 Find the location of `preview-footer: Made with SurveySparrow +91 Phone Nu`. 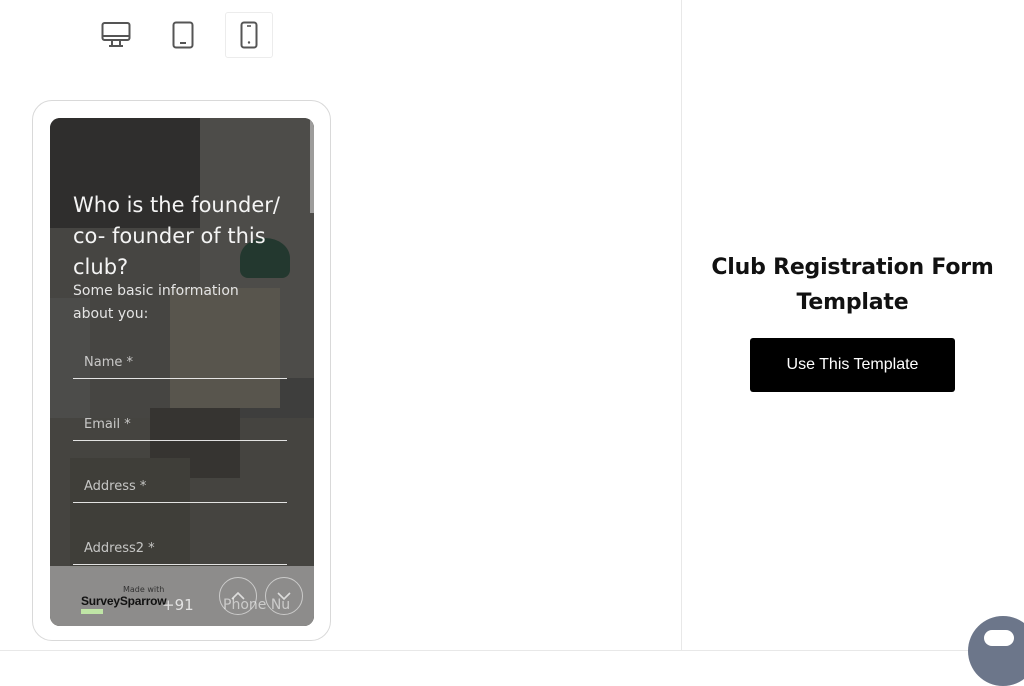

preview-footer: Made with SurveySparrow +91 Phone Nu is located at coordinates (182, 596).